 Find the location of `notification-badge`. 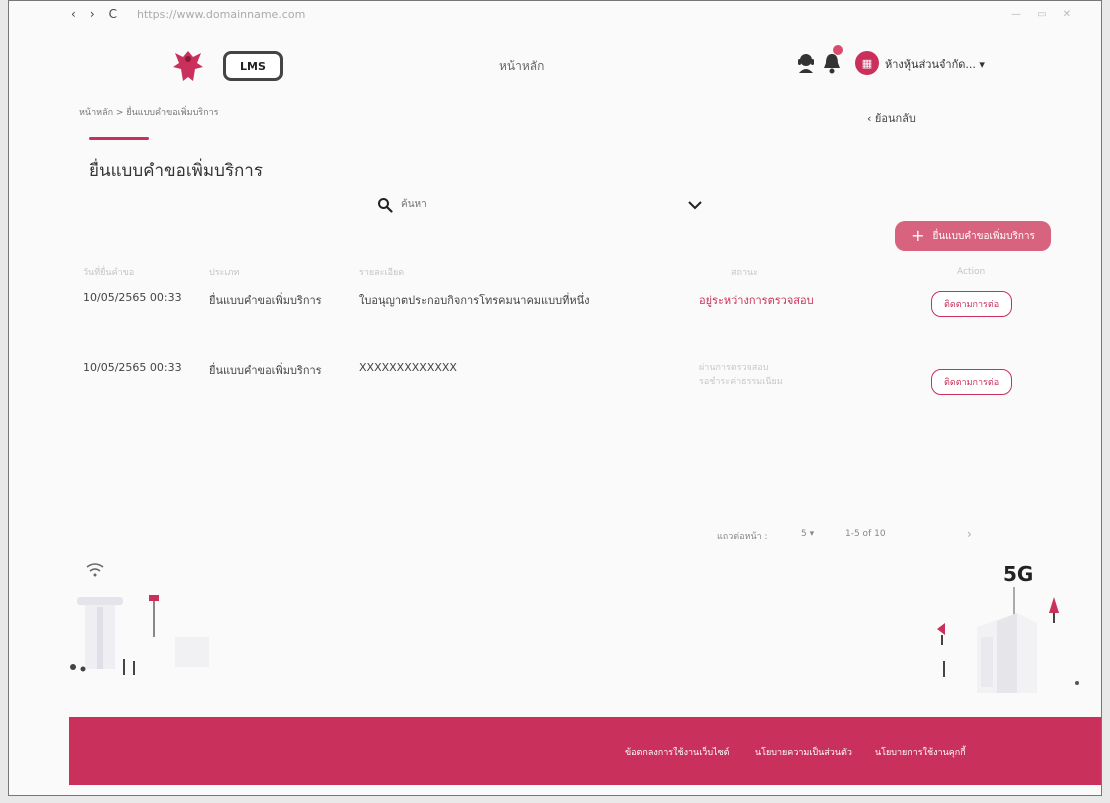

notification-badge is located at coordinates (838, 50).